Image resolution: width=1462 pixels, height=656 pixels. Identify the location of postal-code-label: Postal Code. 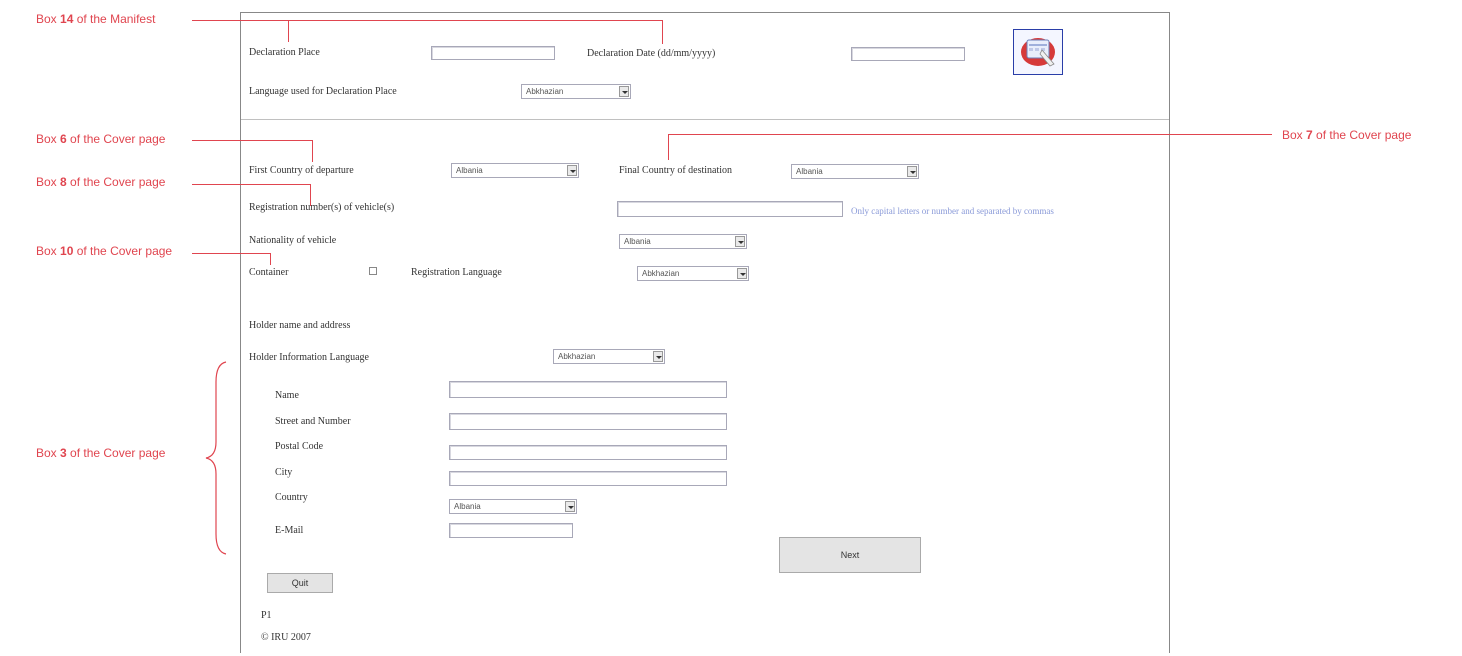
(299, 446).